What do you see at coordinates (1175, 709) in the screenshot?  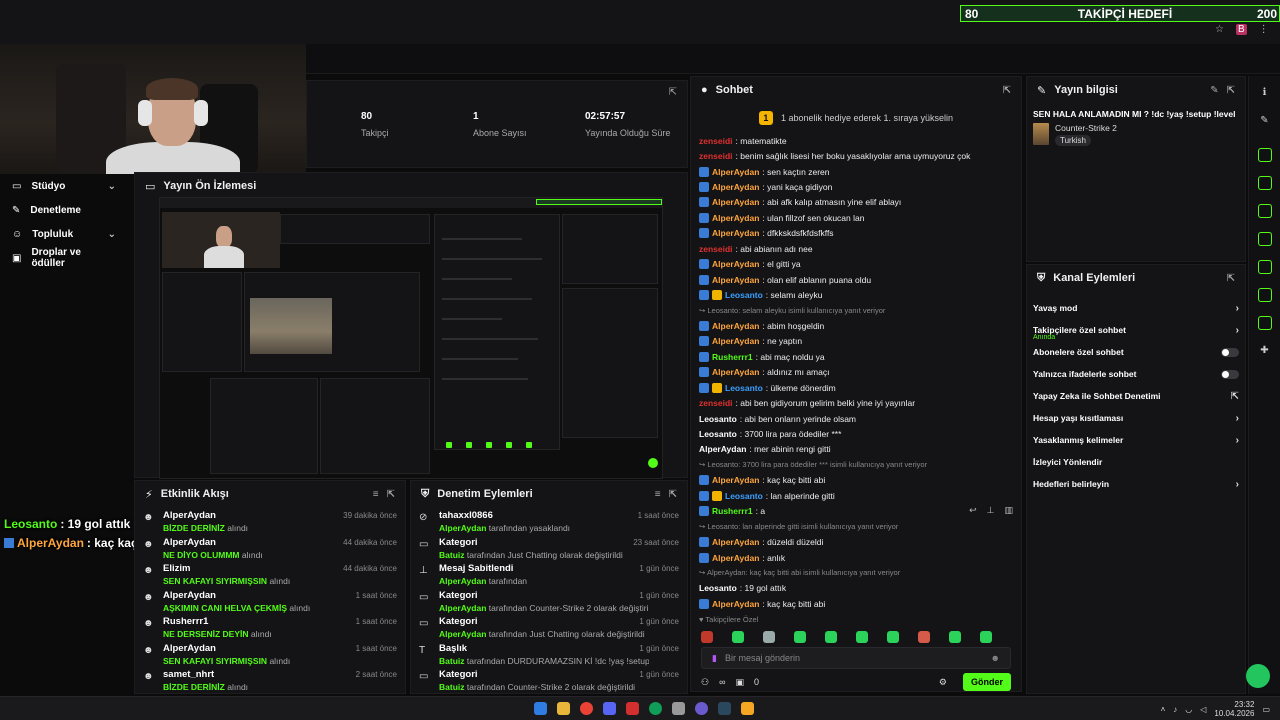 I see `mic-icon: ♪` at bounding box center [1175, 709].